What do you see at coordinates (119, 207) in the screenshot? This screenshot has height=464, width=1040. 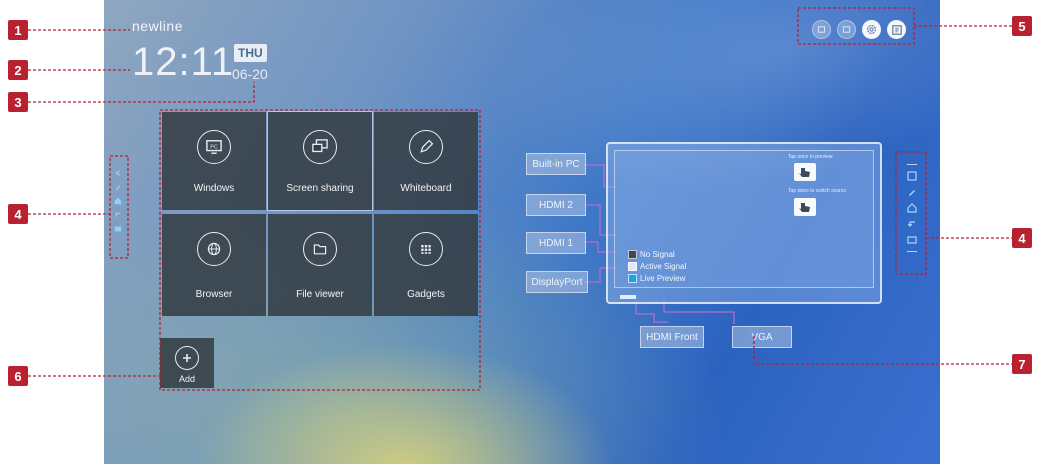 I see `region-box-left-sidebar` at bounding box center [119, 207].